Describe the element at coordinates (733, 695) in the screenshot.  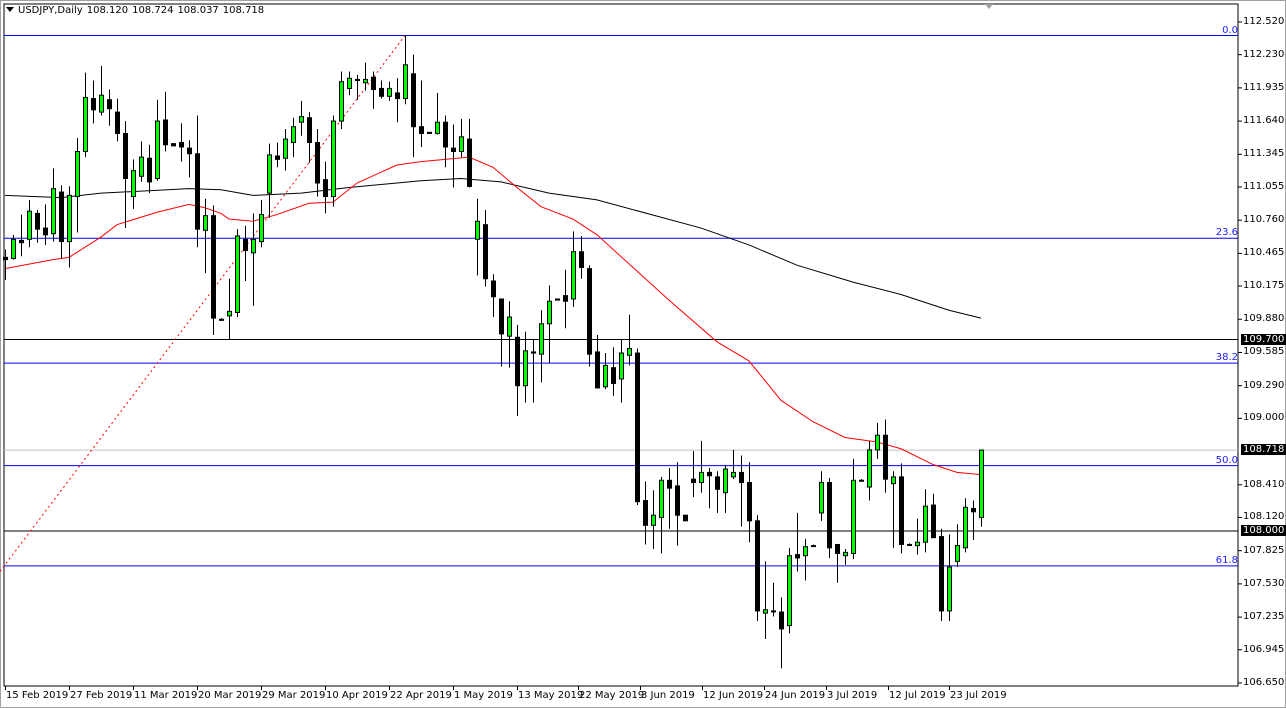
I see `date-axis-label: 12 Jun 2019` at that location.